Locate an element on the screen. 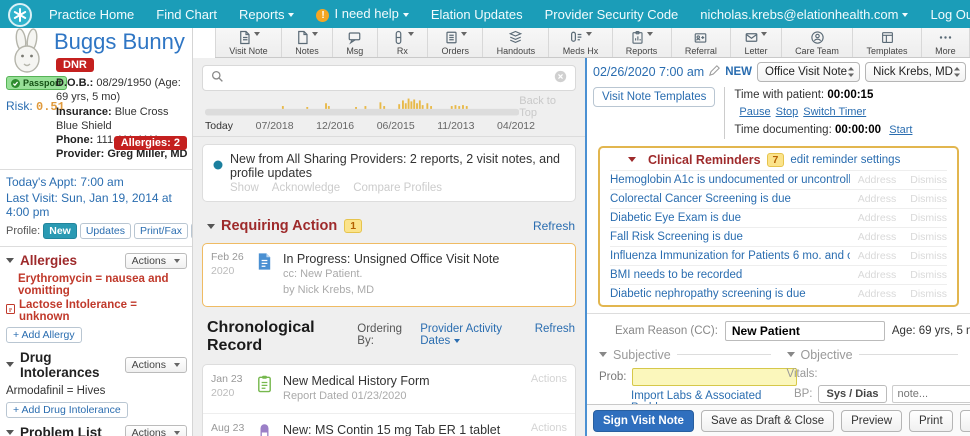  toolbar-referral-button: Referral is located at coordinates (700, 42).